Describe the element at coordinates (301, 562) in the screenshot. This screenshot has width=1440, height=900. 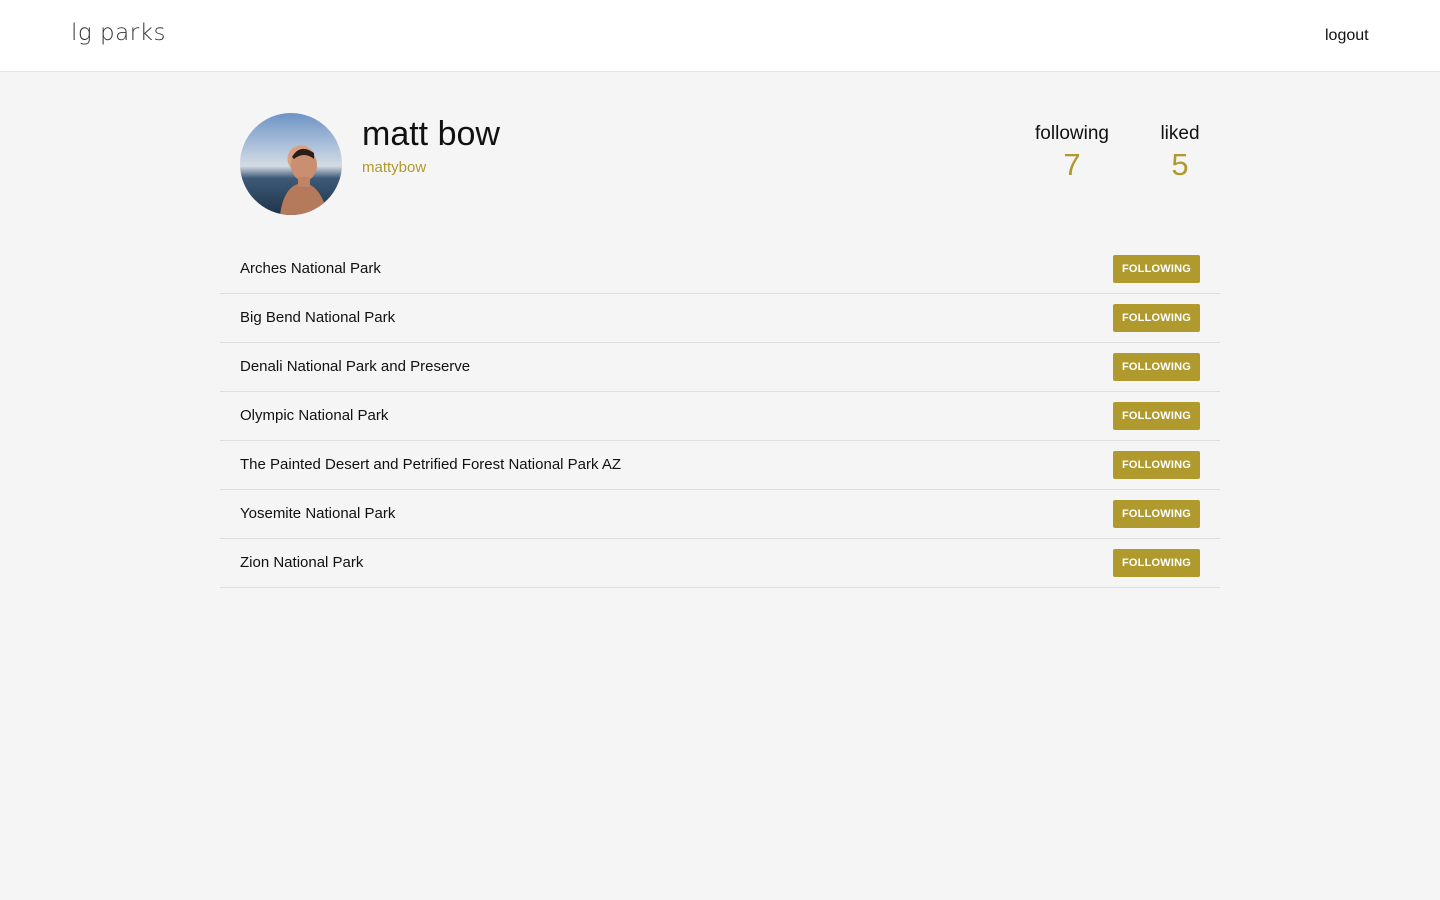
I see `park-name: Zion National Park` at that location.